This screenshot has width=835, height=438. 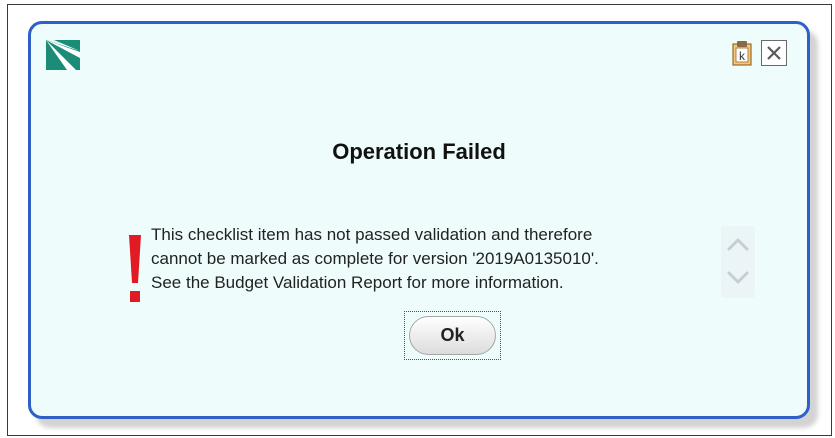 I want to click on scroll-down-button, so click(x=738, y=278).